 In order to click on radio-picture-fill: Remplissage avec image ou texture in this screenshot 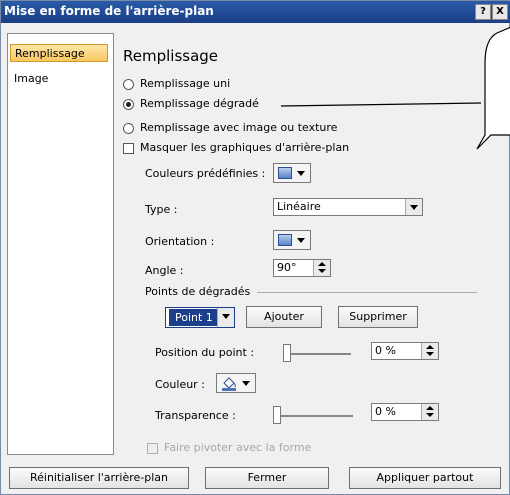, I will do `click(230, 127)`.